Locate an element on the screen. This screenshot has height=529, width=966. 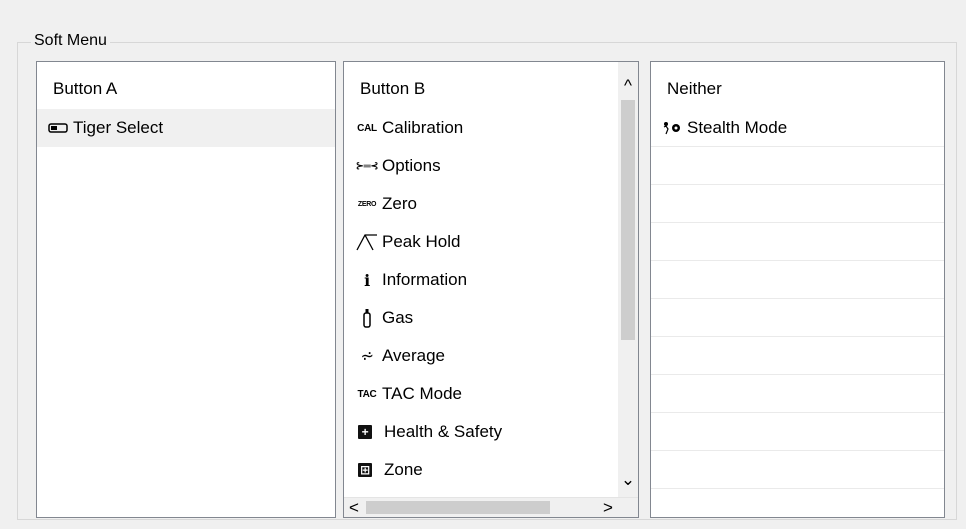
scroll-right-arrow-icon: > is located at coordinates (608, 507).